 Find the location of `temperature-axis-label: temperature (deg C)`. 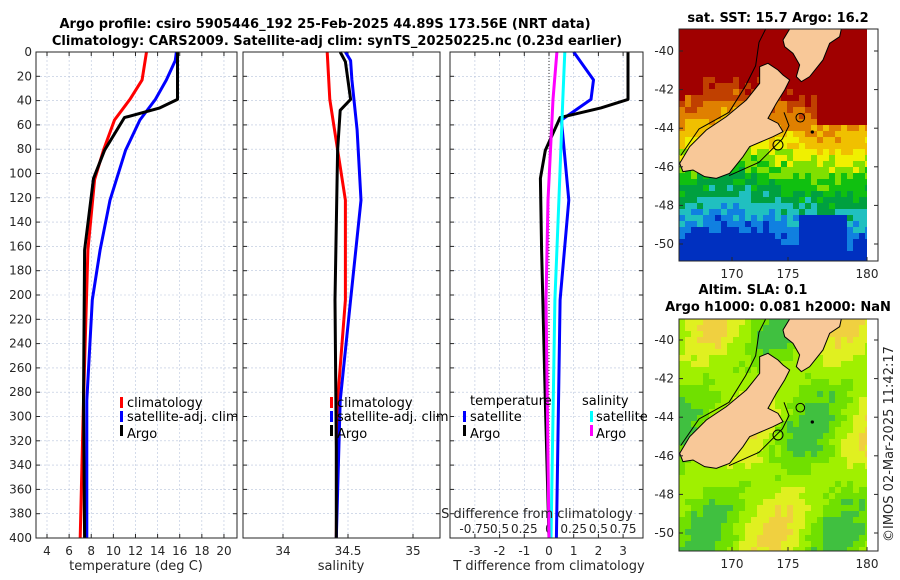

temperature-axis-label: temperature (deg C) is located at coordinates (136, 566).